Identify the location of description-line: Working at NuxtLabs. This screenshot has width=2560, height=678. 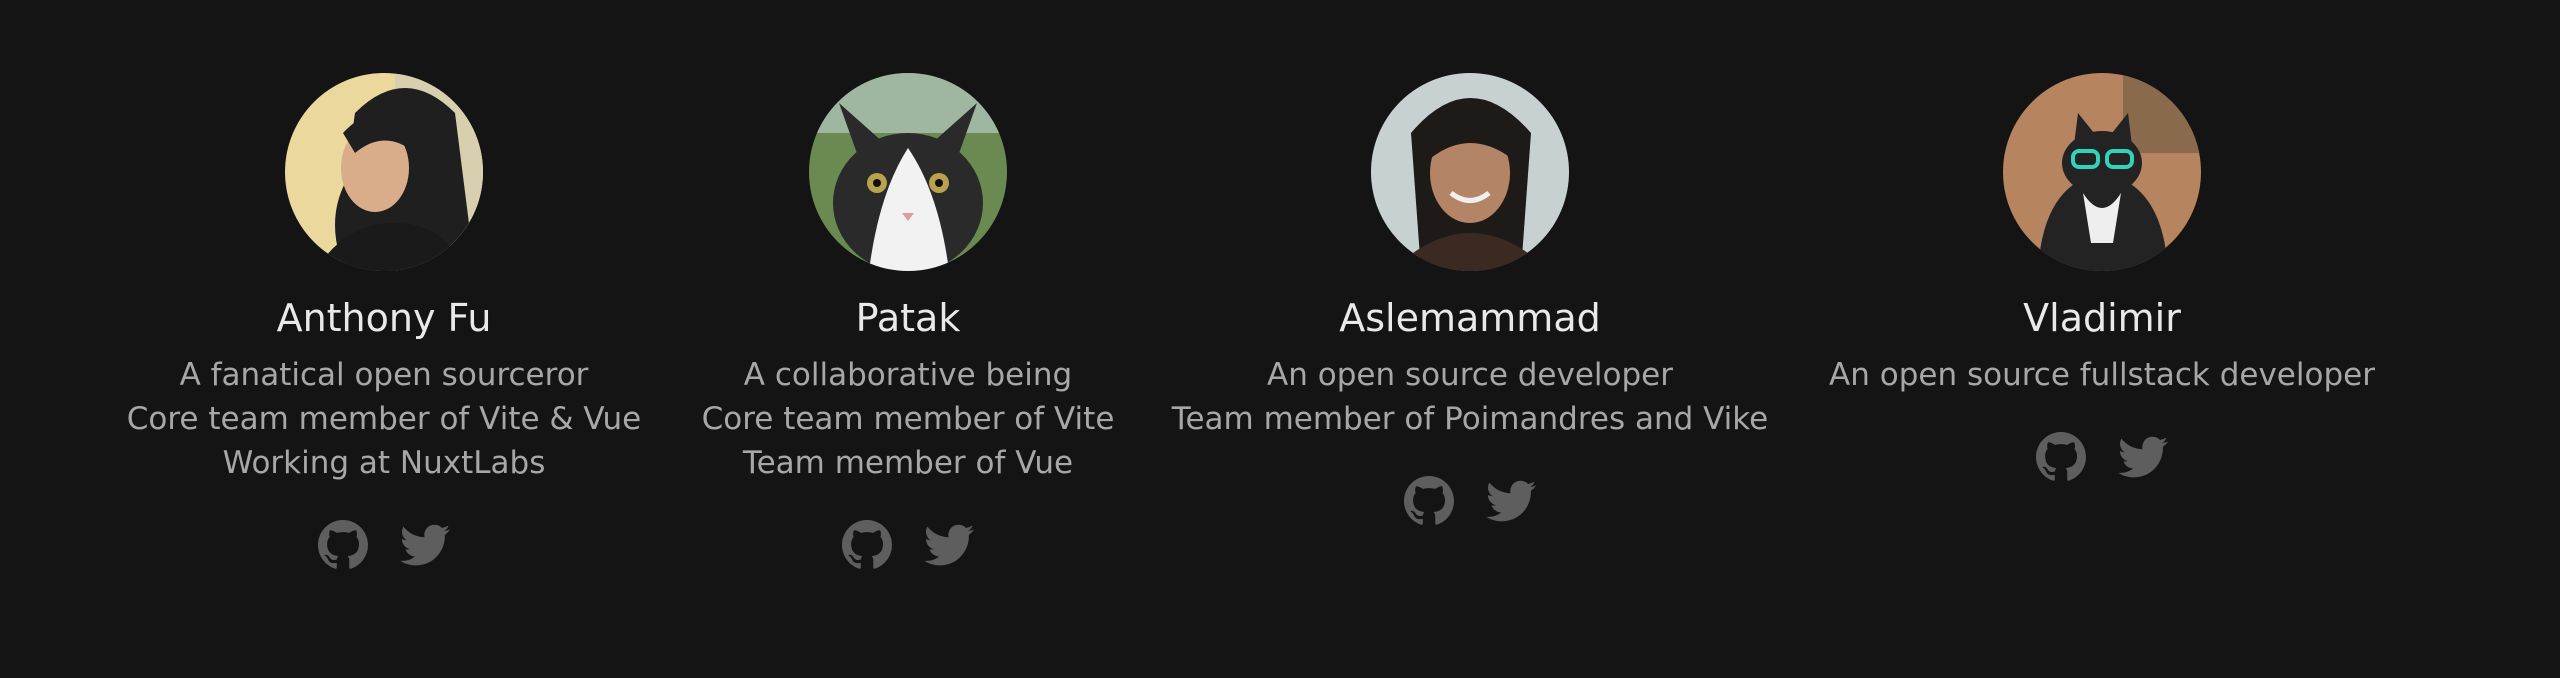
(384, 463).